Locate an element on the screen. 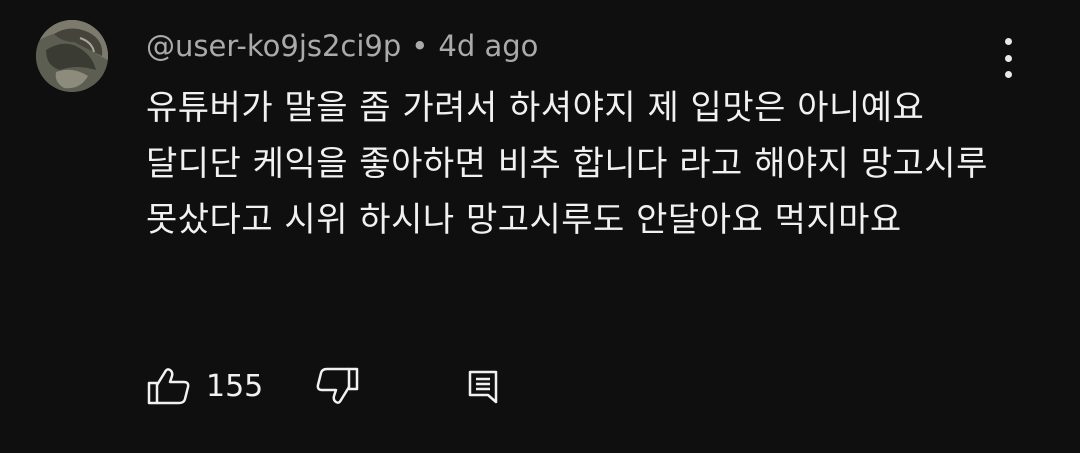 This screenshot has width=1080, height=453. comment-actions: 155 is located at coordinates (396, 386).